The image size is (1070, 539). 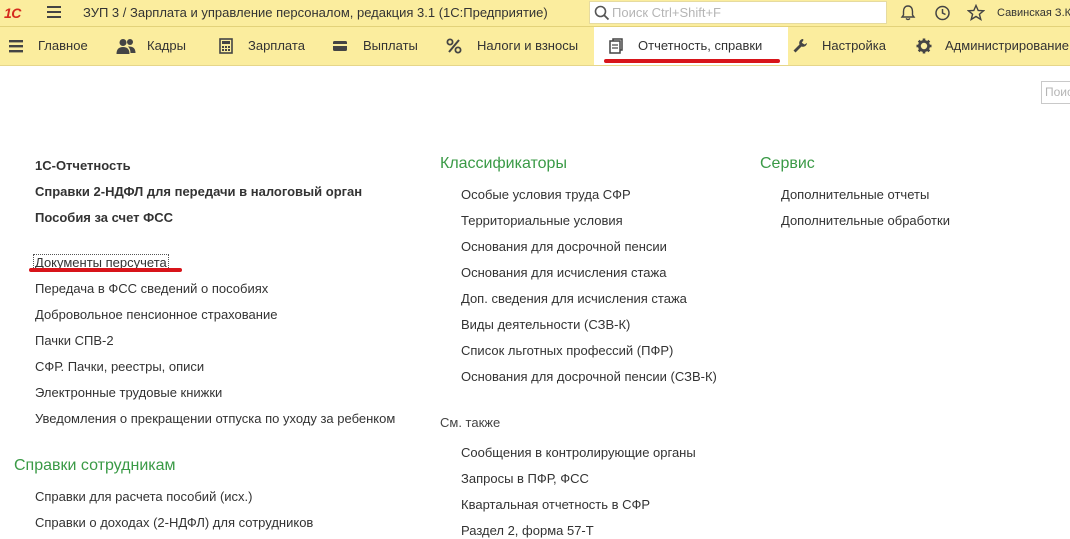 What do you see at coordinates (555, 505) in the screenshot?
I see `link-see-also: Квартальная отчетность в СФР` at bounding box center [555, 505].